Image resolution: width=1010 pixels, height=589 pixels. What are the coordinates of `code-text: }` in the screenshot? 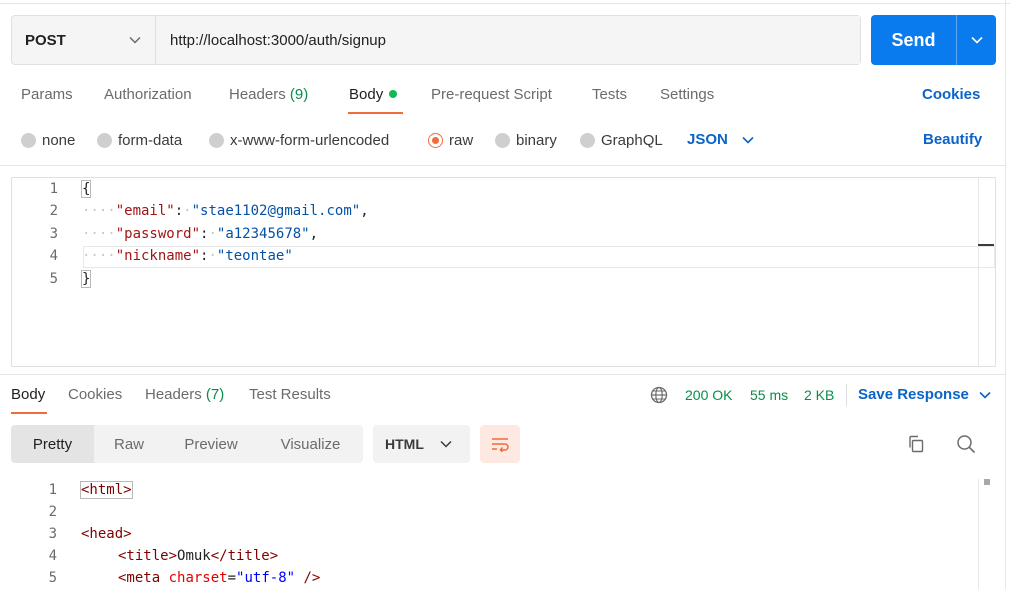 It's located at (86, 279).